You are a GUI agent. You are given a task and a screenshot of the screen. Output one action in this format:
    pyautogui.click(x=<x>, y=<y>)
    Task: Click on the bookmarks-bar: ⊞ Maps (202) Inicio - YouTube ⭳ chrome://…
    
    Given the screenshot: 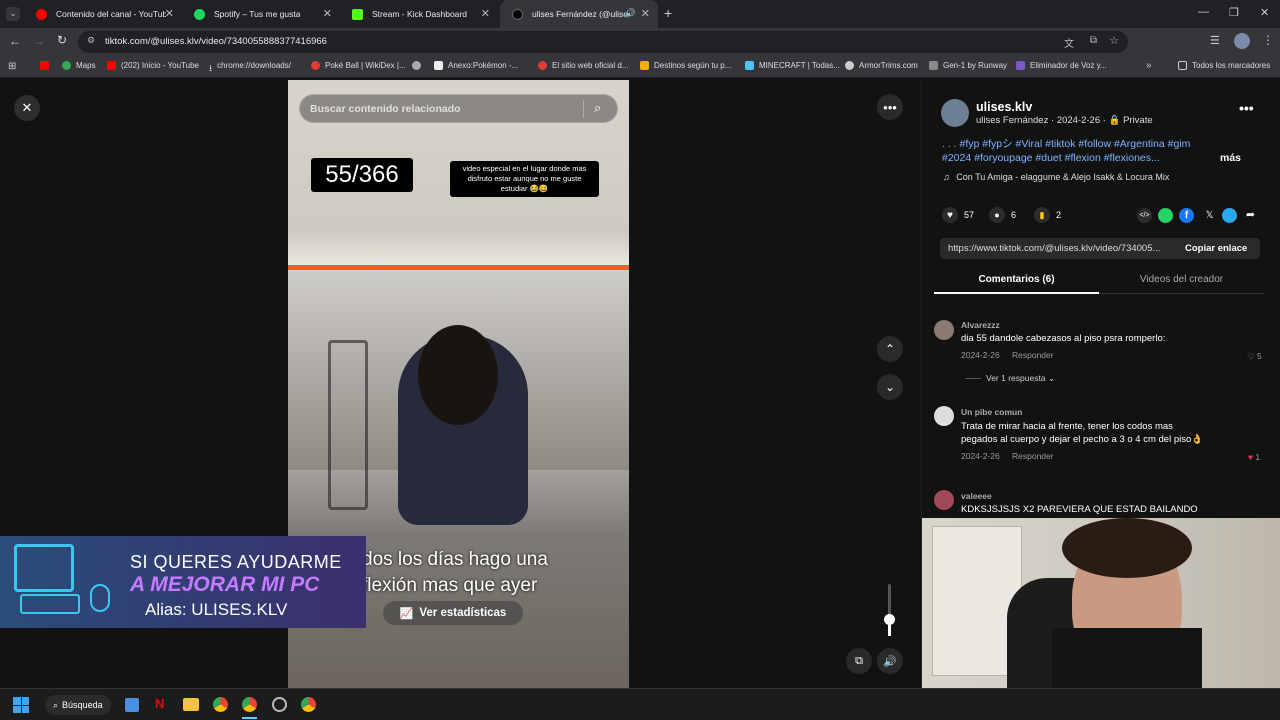 What is the action you would take?
    pyautogui.click(x=640, y=67)
    